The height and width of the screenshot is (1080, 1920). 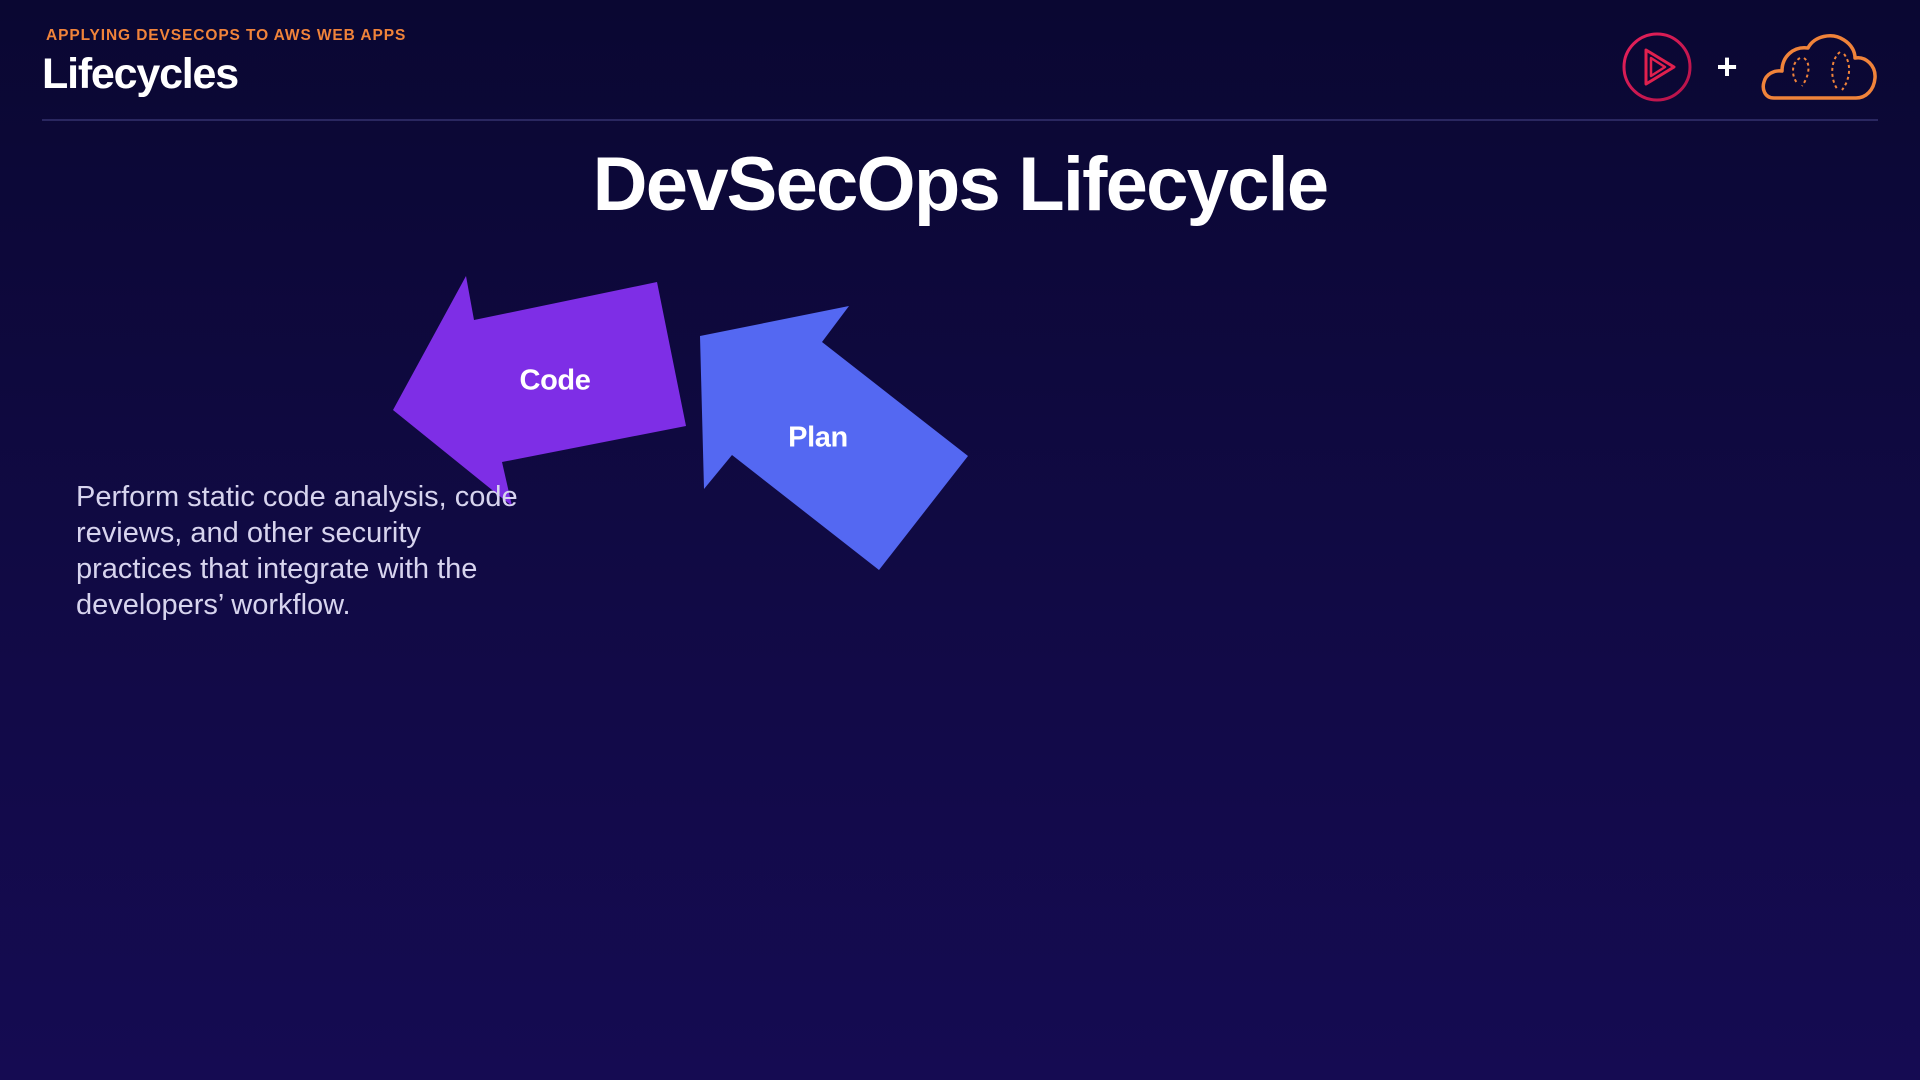 I want to click on code-stage-label: Code, so click(x=555, y=380).